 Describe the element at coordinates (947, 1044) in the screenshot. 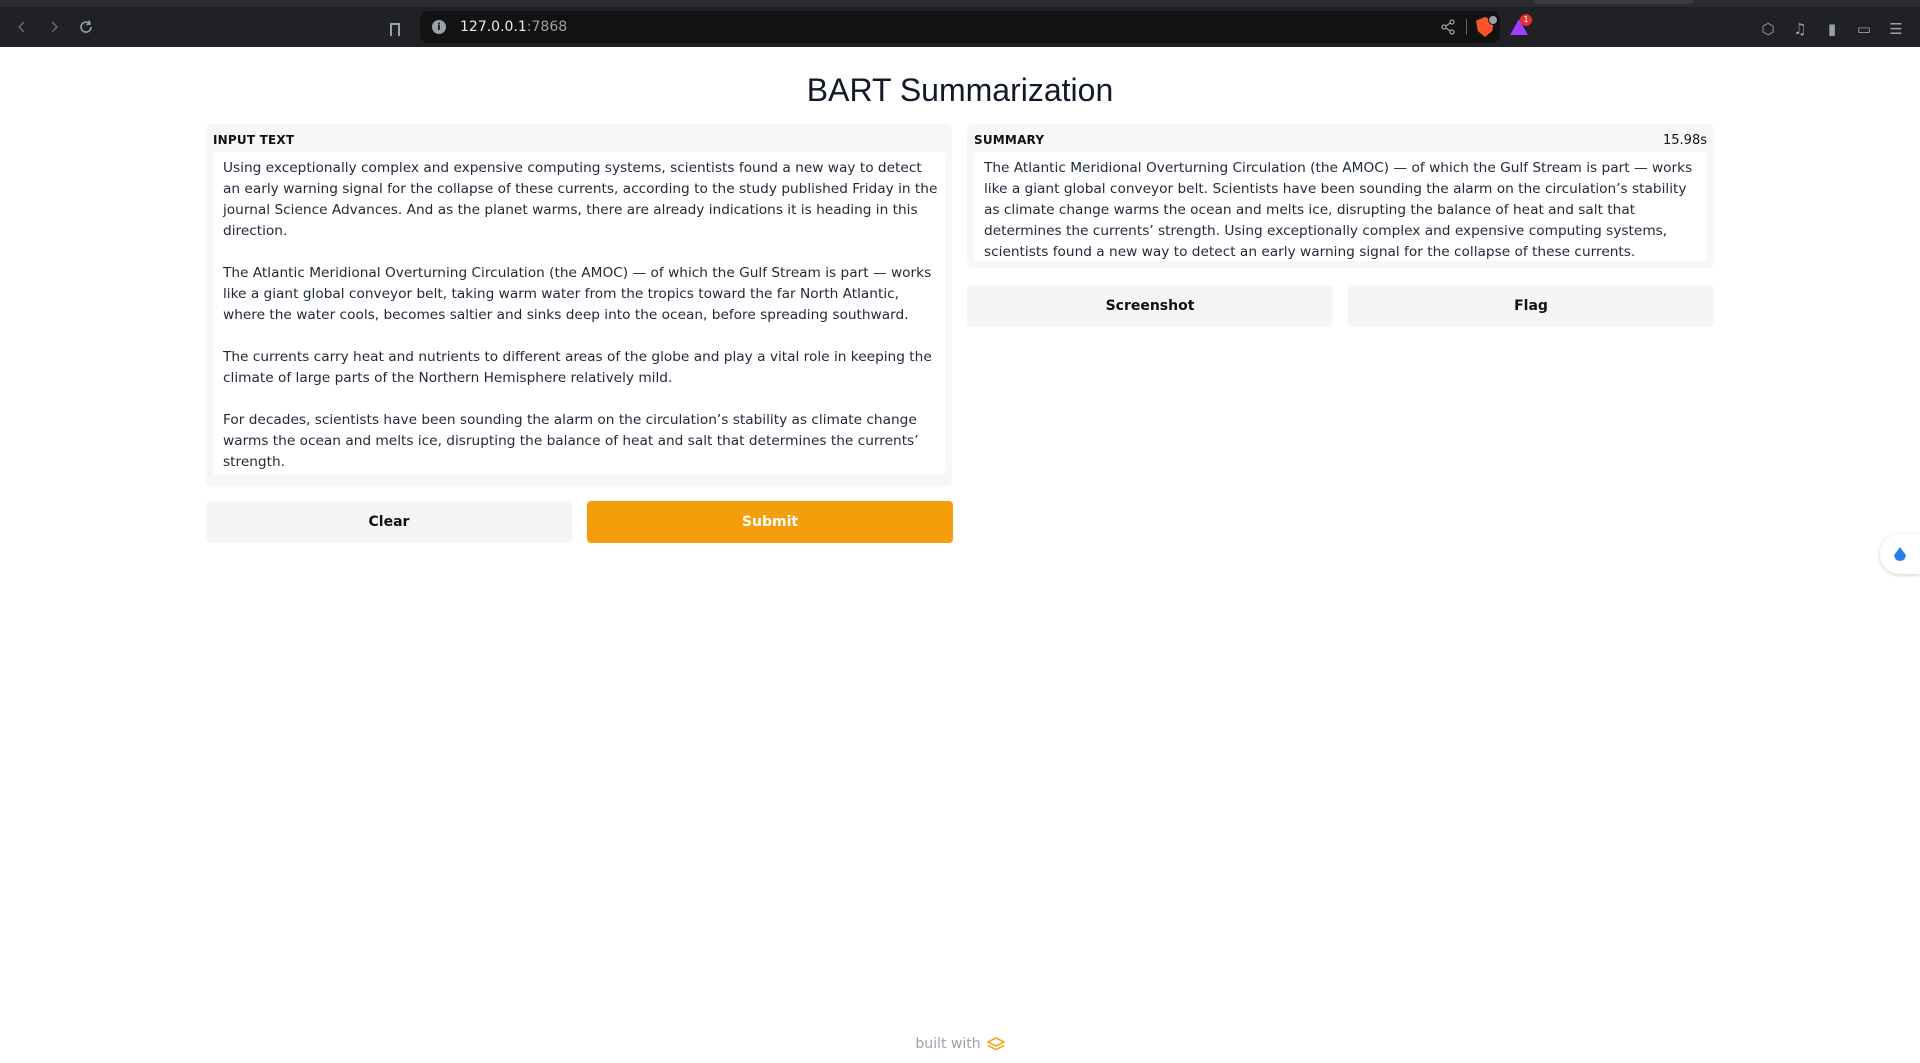

I see `built-with-text: built with` at that location.